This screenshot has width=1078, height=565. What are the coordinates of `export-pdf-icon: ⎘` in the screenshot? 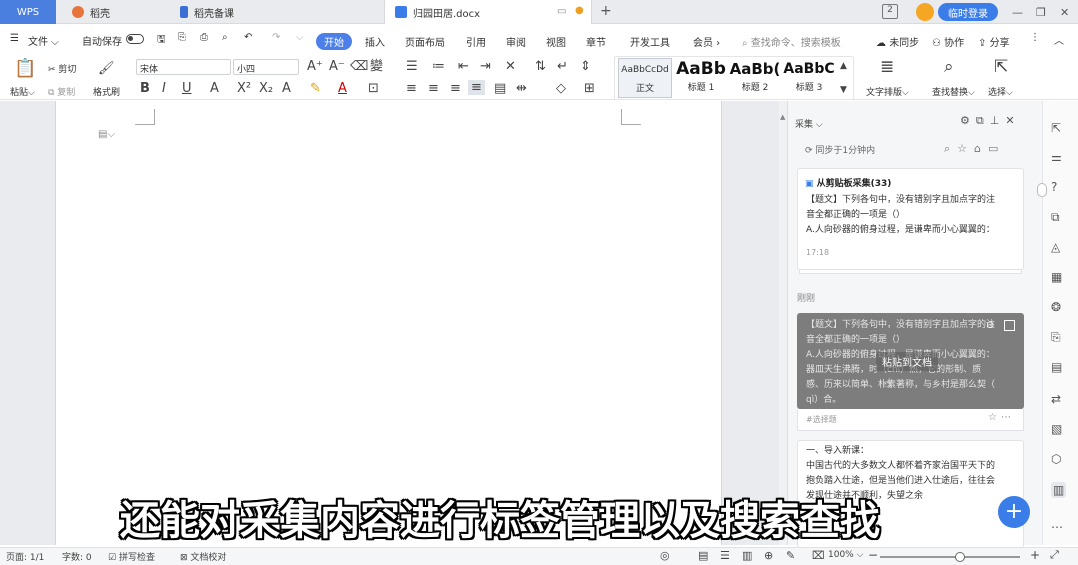 It's located at (182, 37).